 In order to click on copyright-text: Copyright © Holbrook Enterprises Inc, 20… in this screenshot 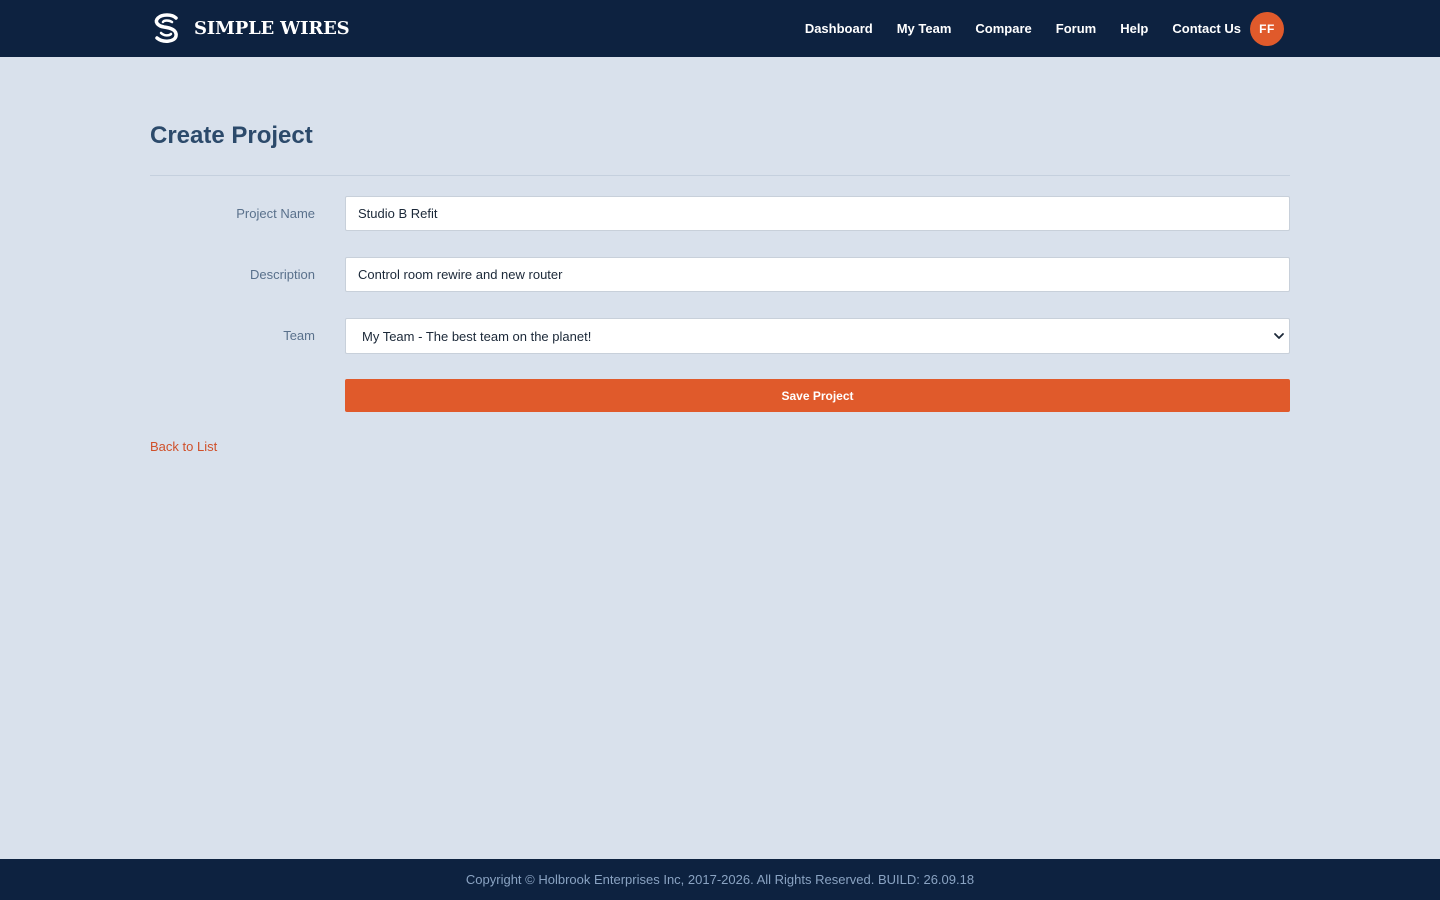, I will do `click(720, 879)`.